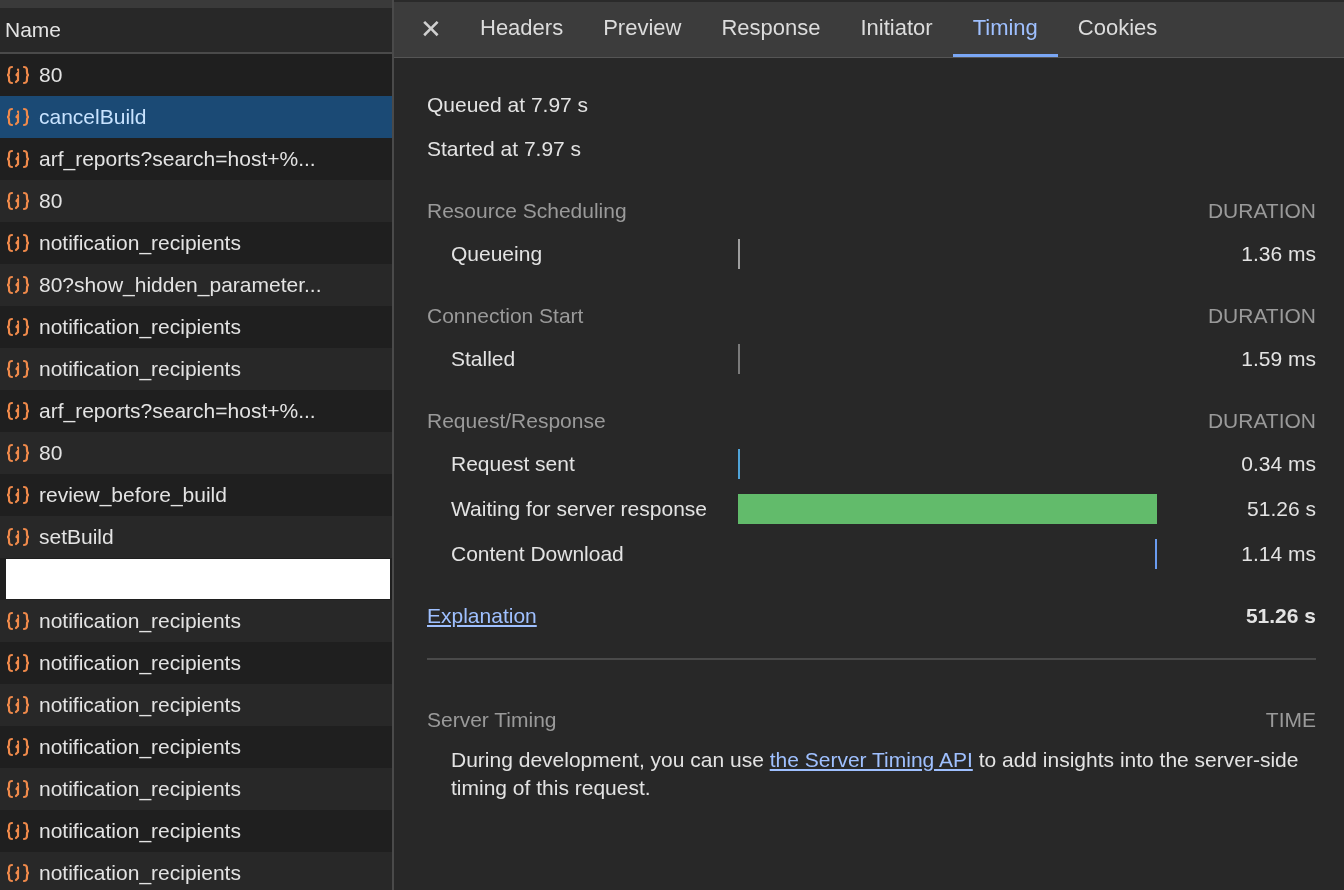 This screenshot has width=1344, height=890. Describe the element at coordinates (1281, 508) in the screenshot. I see `phase-duration: 51.26 s` at that location.